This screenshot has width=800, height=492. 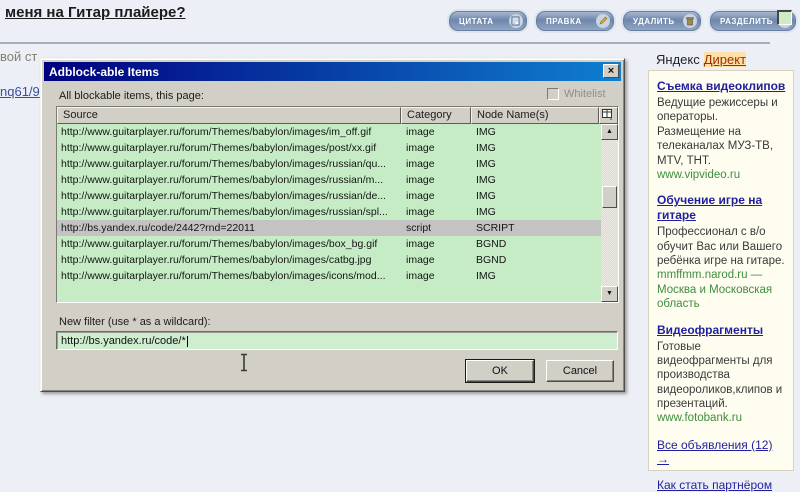 I want to click on cell-node: SCRIPT, so click(x=495, y=228).